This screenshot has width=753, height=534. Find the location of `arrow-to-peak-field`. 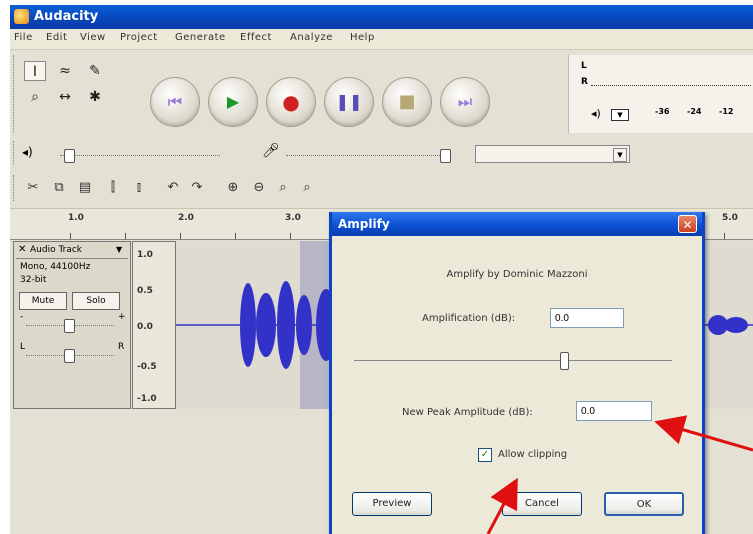

arrow-to-peak-field is located at coordinates (703, 433).